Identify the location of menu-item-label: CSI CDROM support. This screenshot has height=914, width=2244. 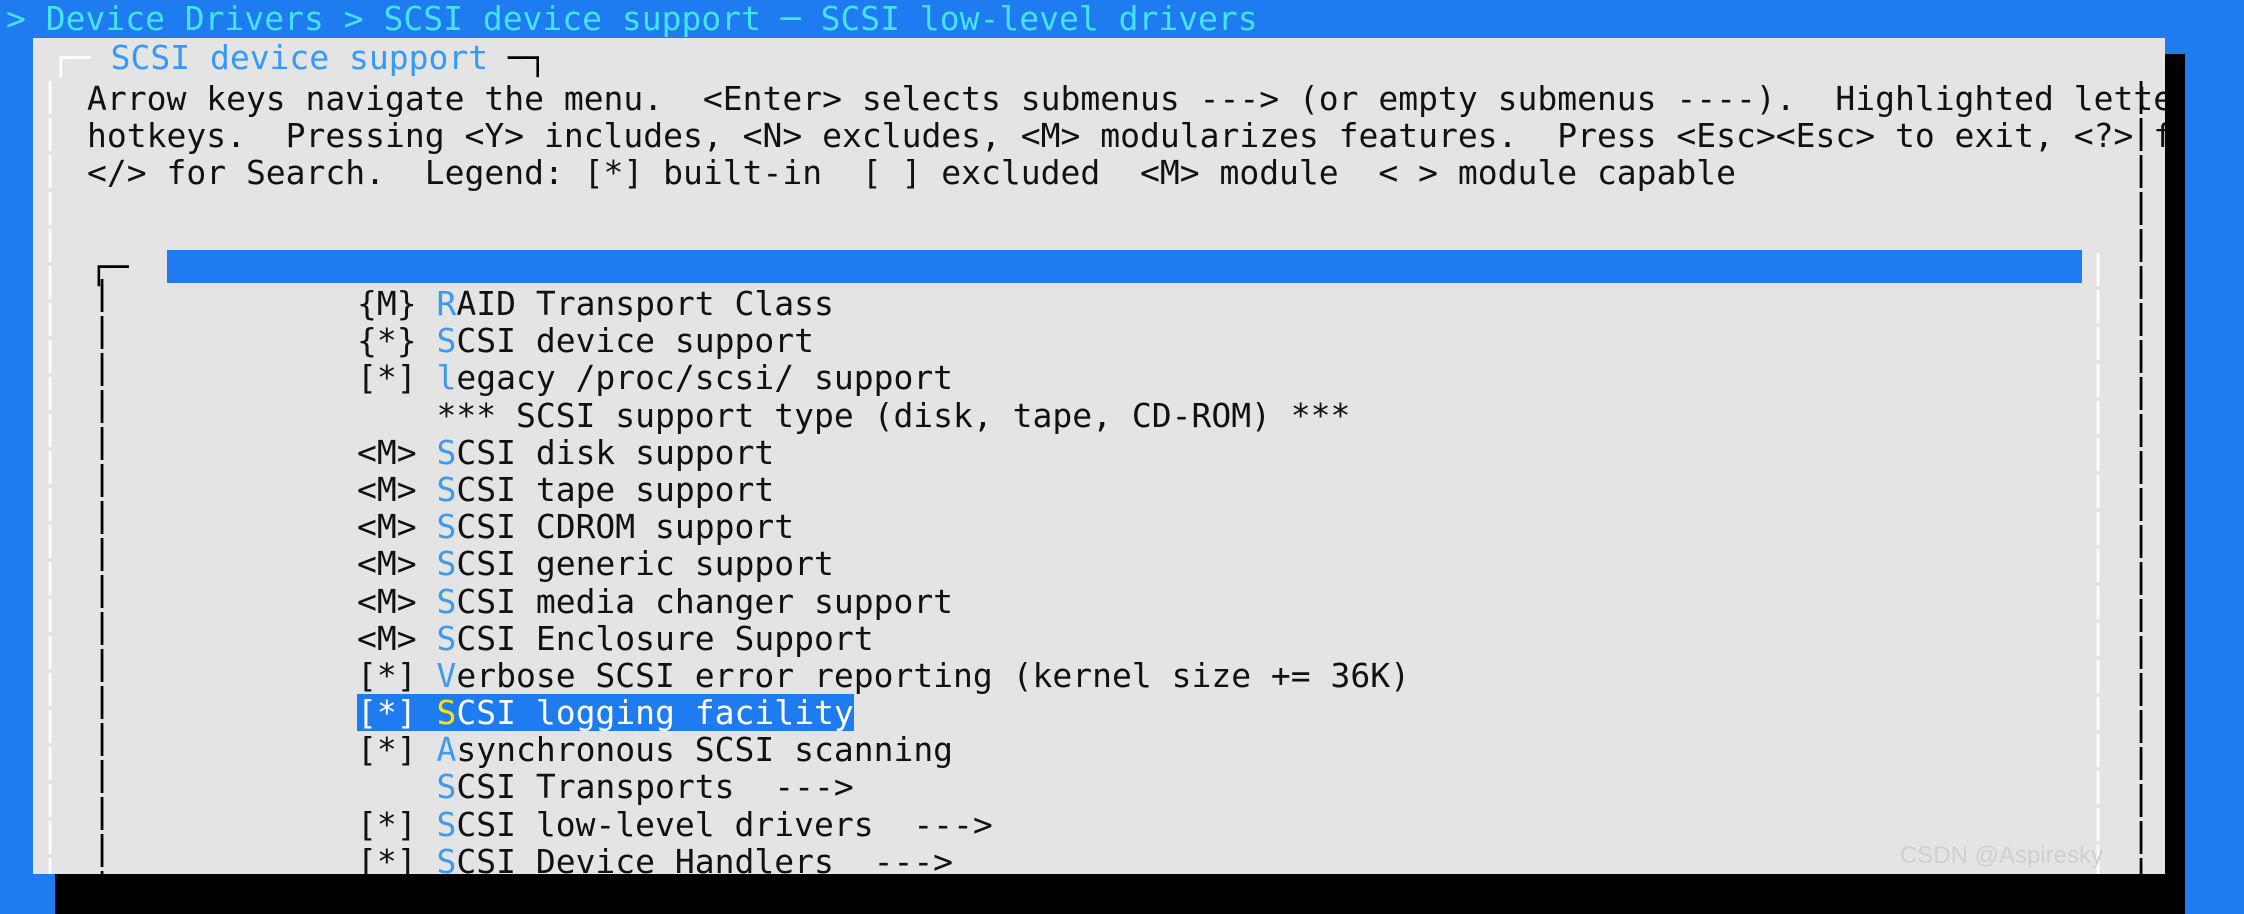
(625, 527).